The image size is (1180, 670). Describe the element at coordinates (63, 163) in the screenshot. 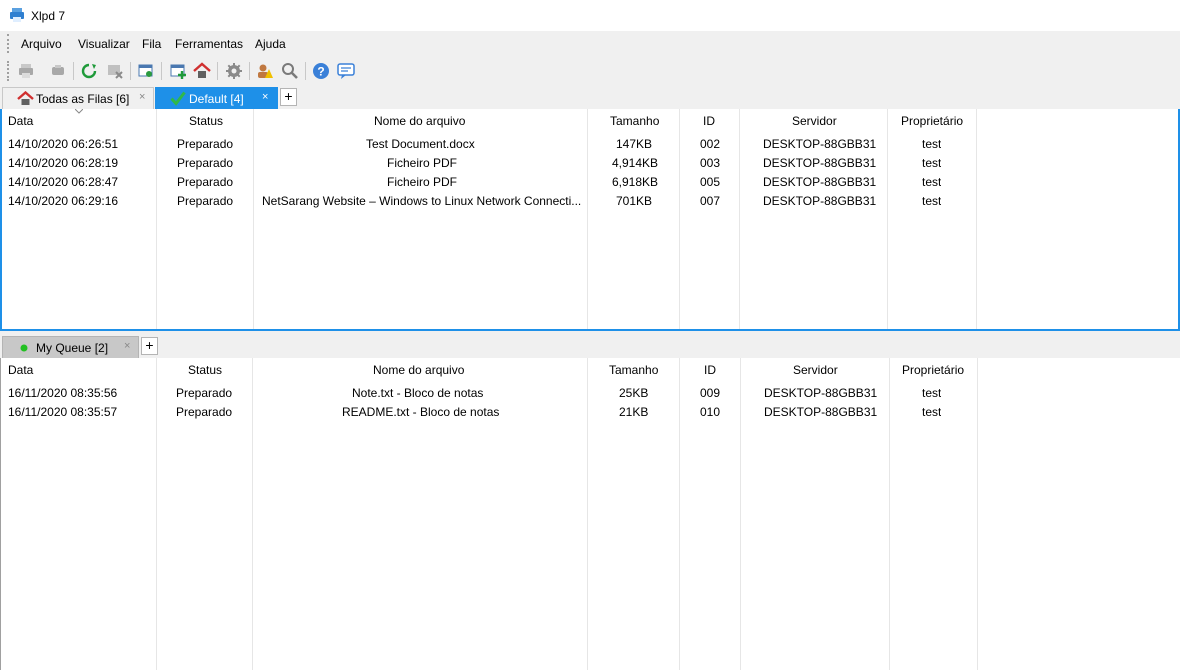

I see `cell-data: 14/10/2020 06:28:19` at that location.